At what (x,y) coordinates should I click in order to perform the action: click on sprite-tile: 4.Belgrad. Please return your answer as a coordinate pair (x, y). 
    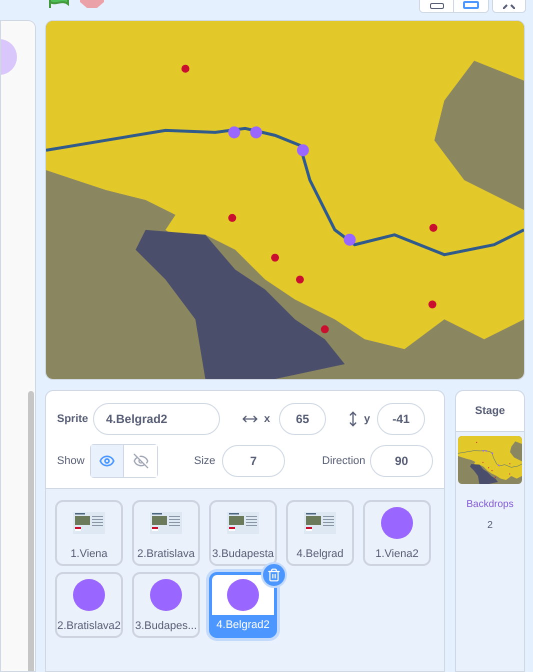
    Looking at the image, I should click on (320, 533).